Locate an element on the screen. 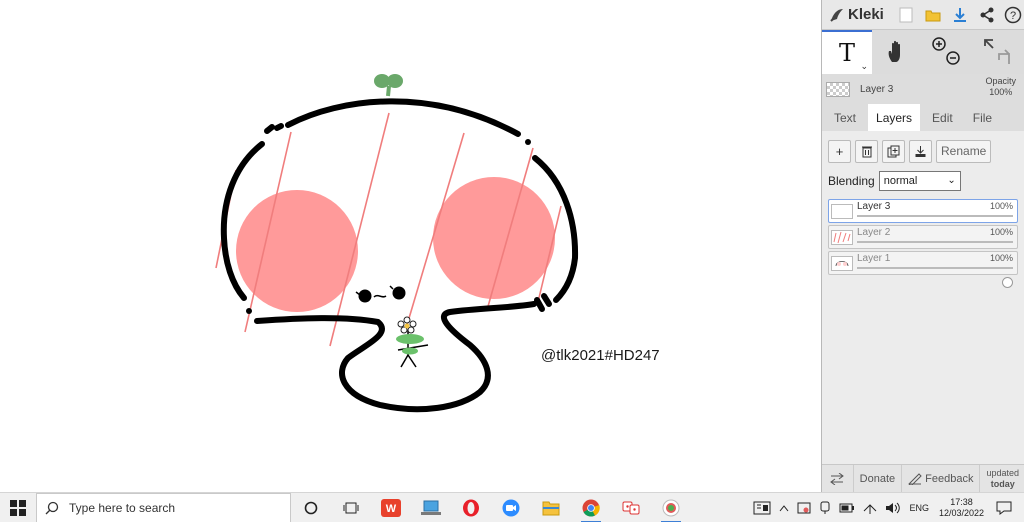 This screenshot has width=1024, height=522. zoom-icon is located at coordinates (947, 52).